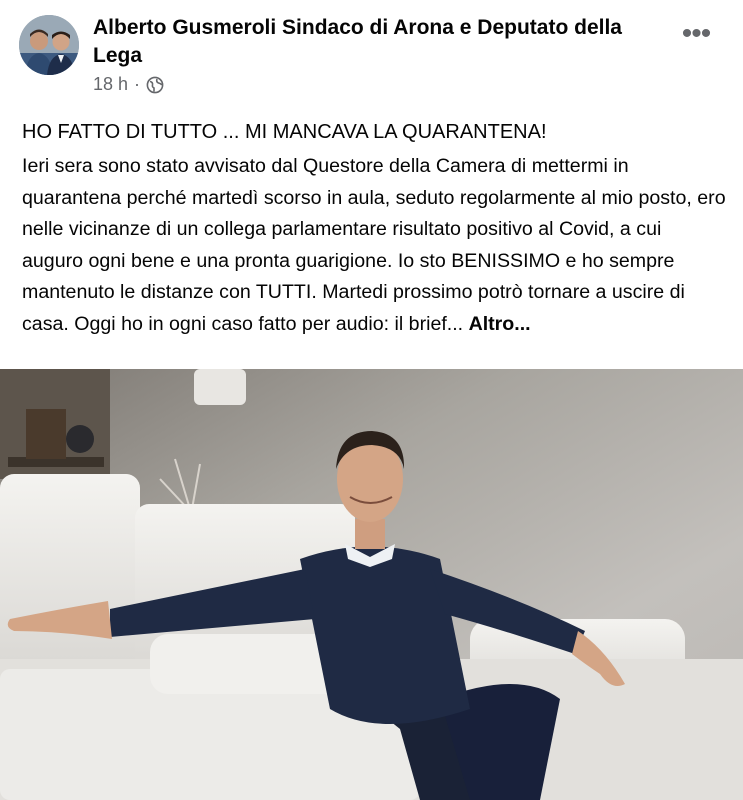 The image size is (743, 800). I want to click on post-timestamp: 18 h, so click(110, 84).